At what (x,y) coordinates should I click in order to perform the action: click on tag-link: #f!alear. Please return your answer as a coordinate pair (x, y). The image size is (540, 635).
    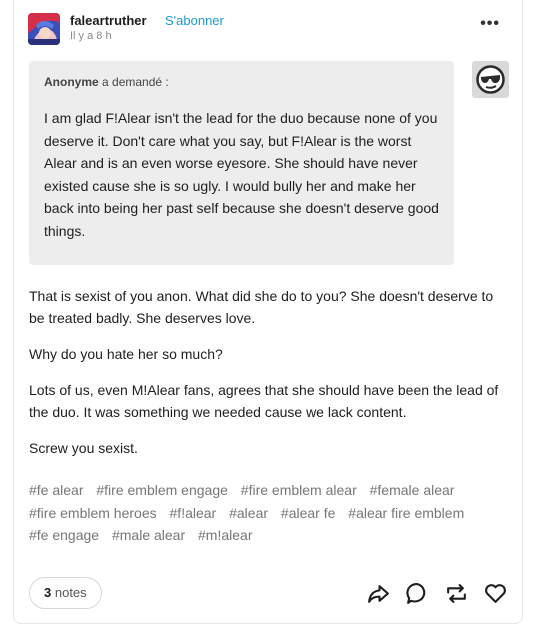
    Looking at the image, I should click on (193, 513).